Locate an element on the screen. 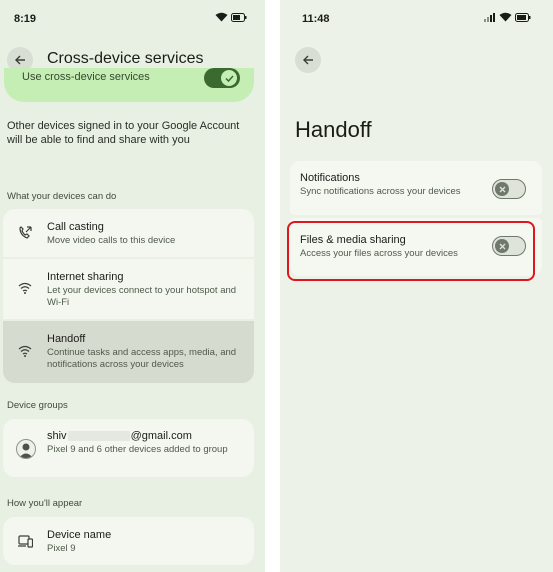 This screenshot has width=553, height=572. avatar is located at coordinates (26, 449).